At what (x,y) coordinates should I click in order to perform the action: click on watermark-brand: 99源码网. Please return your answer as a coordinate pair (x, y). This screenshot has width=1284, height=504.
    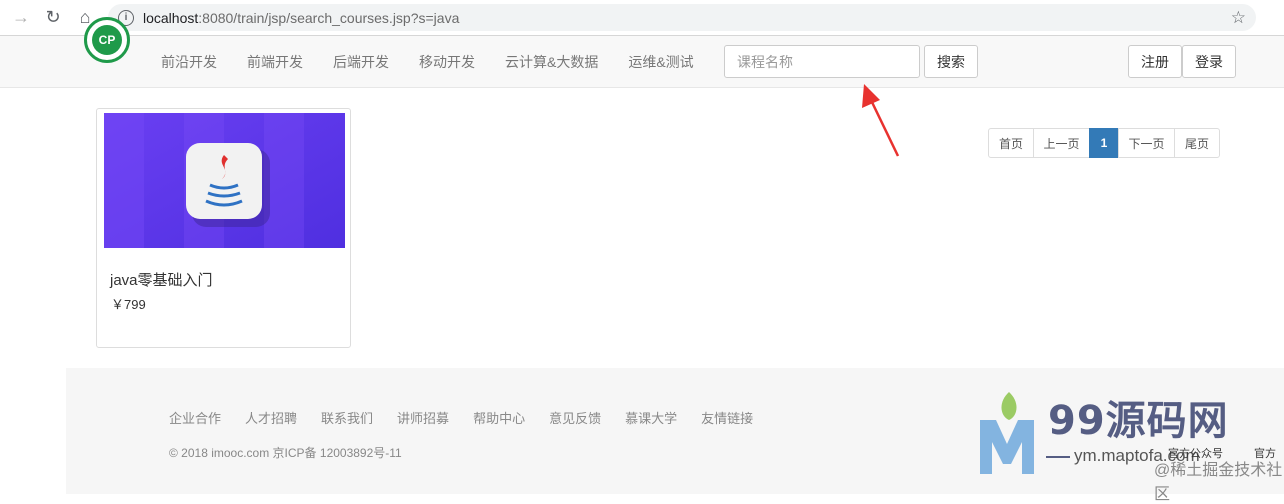
    Looking at the image, I should click on (1138, 421).